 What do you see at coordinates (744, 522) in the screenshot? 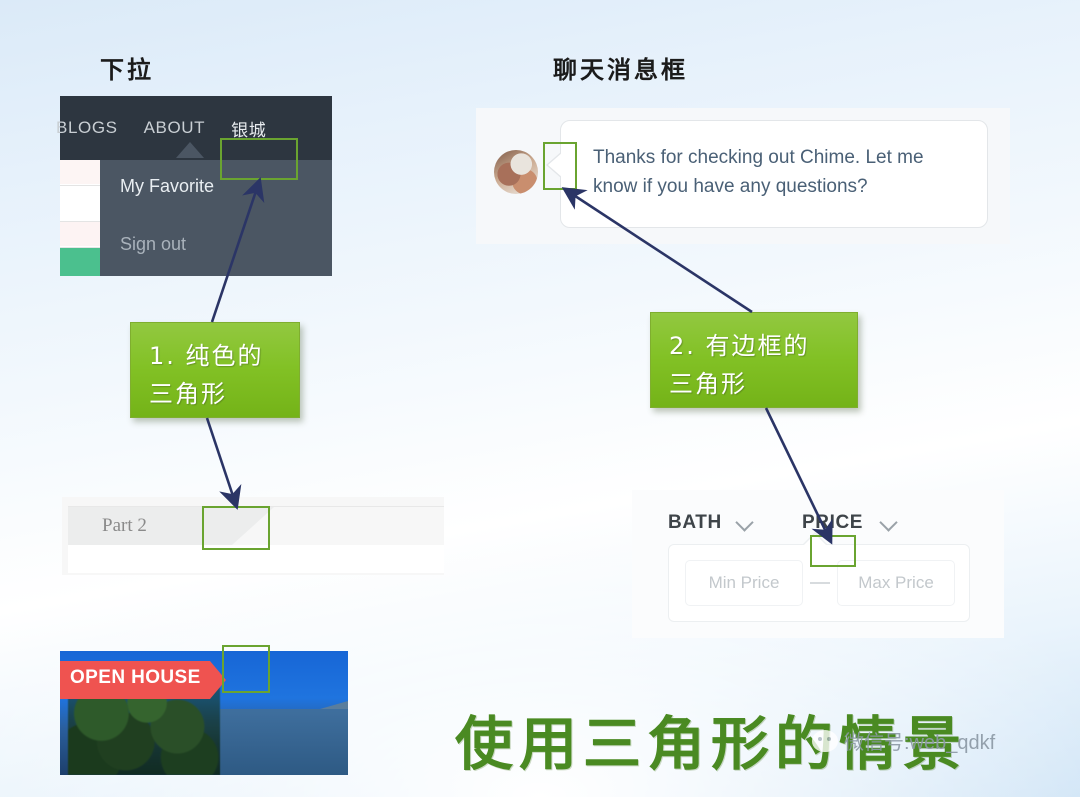
I see `chevron-down-icon-bath` at bounding box center [744, 522].